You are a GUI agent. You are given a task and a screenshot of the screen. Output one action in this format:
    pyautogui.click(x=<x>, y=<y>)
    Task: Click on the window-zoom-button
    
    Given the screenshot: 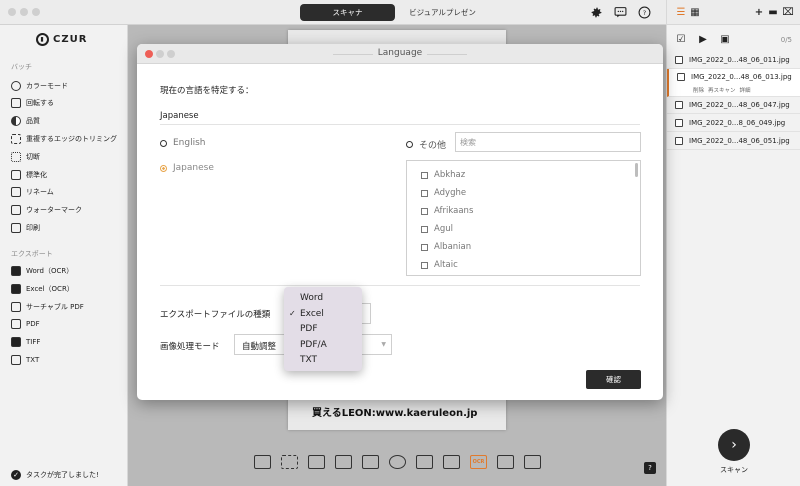 What is the action you would take?
    pyautogui.click(x=36, y=12)
    